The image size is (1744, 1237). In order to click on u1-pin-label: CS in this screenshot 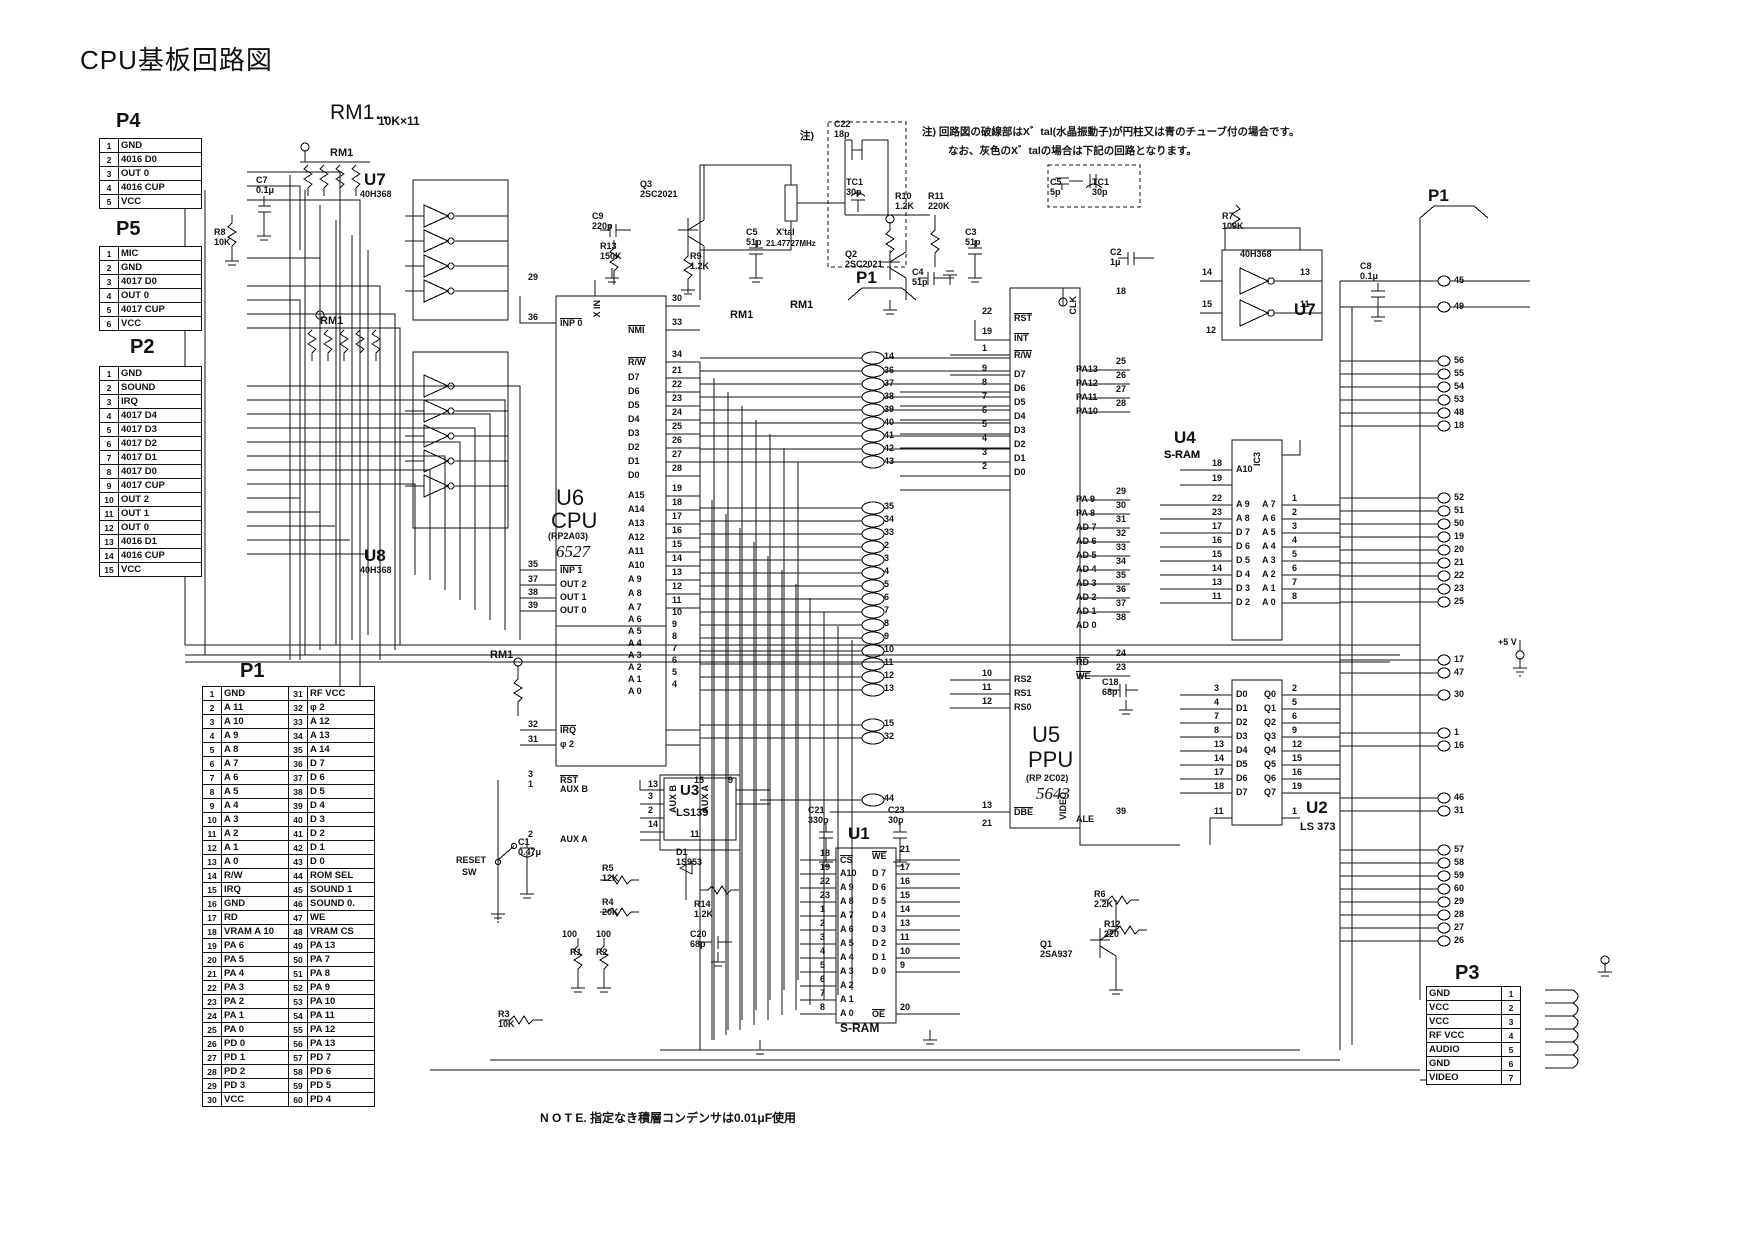, I will do `click(846, 860)`.